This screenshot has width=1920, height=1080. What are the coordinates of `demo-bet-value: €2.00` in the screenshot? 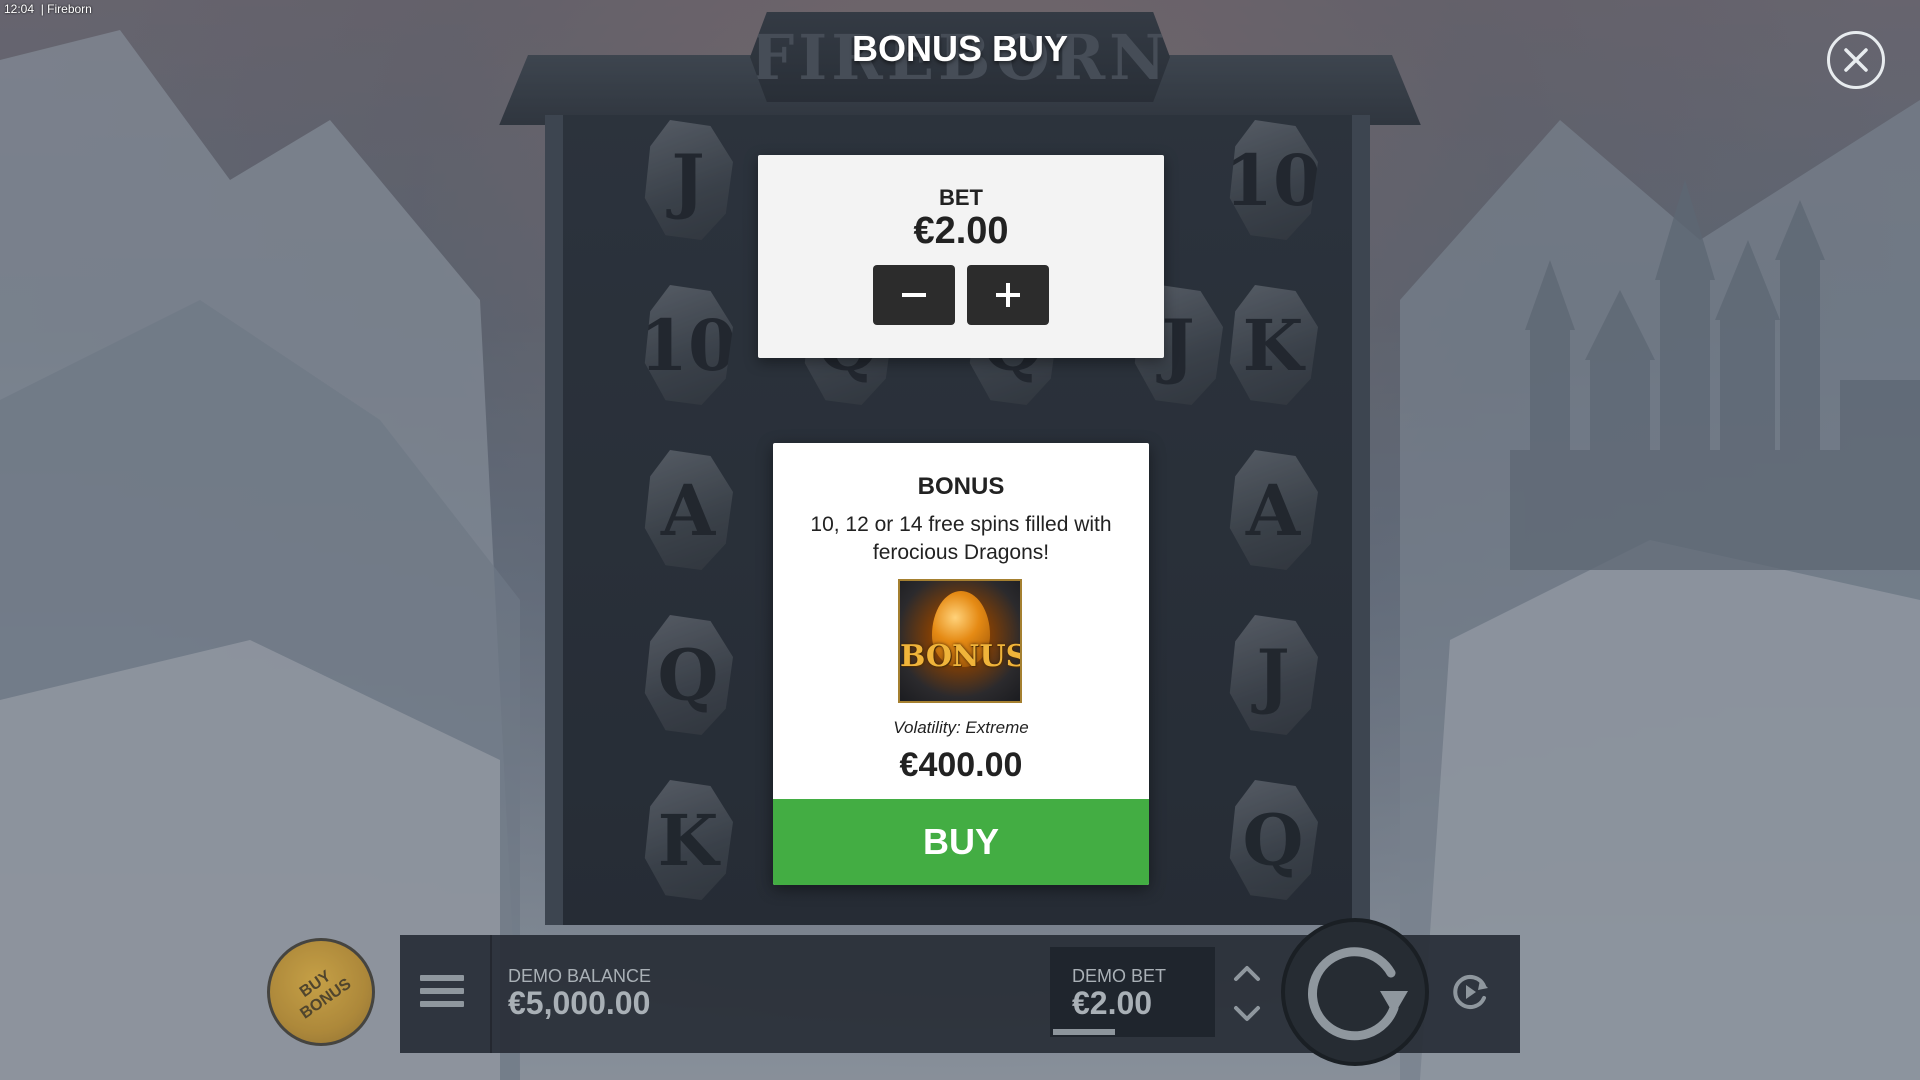 It's located at (1112, 1003).